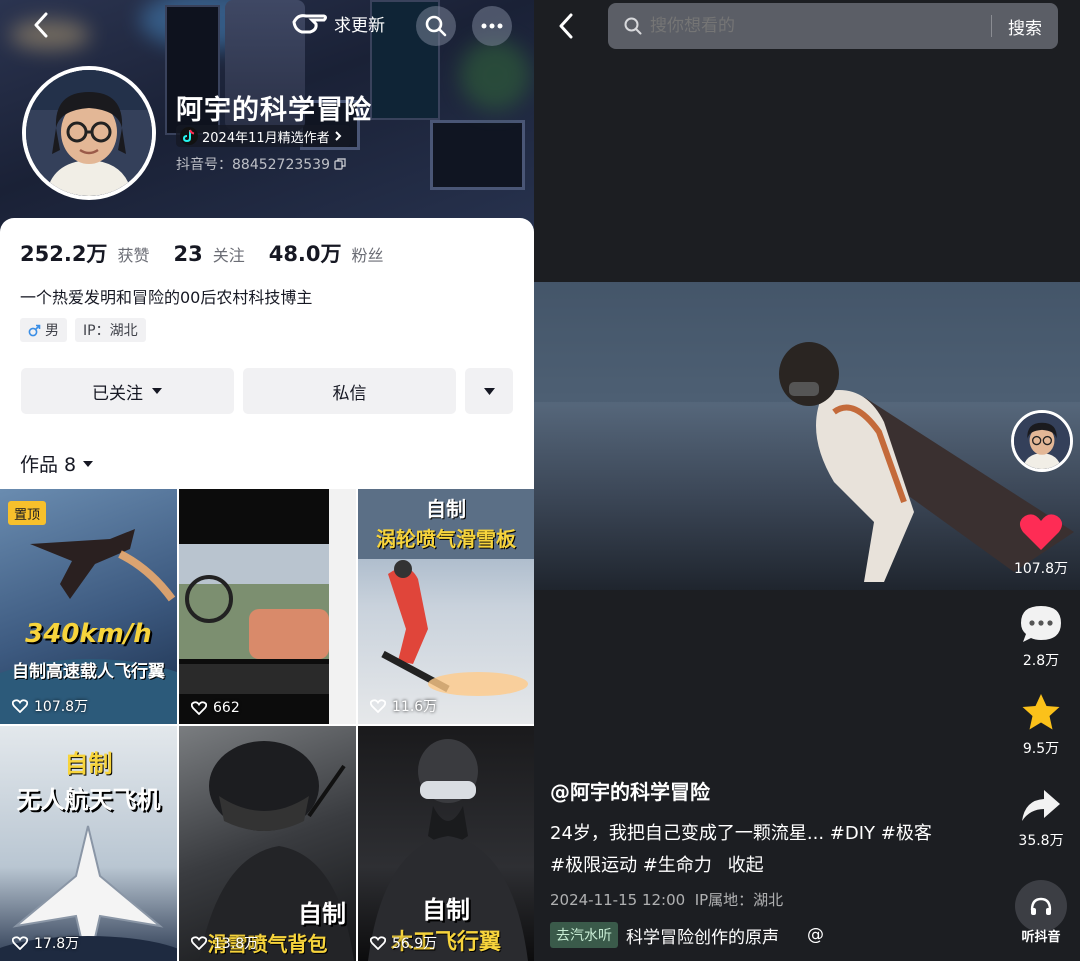  Describe the element at coordinates (359, 25) in the screenshot. I see `request-update-label: 求更新` at that location.